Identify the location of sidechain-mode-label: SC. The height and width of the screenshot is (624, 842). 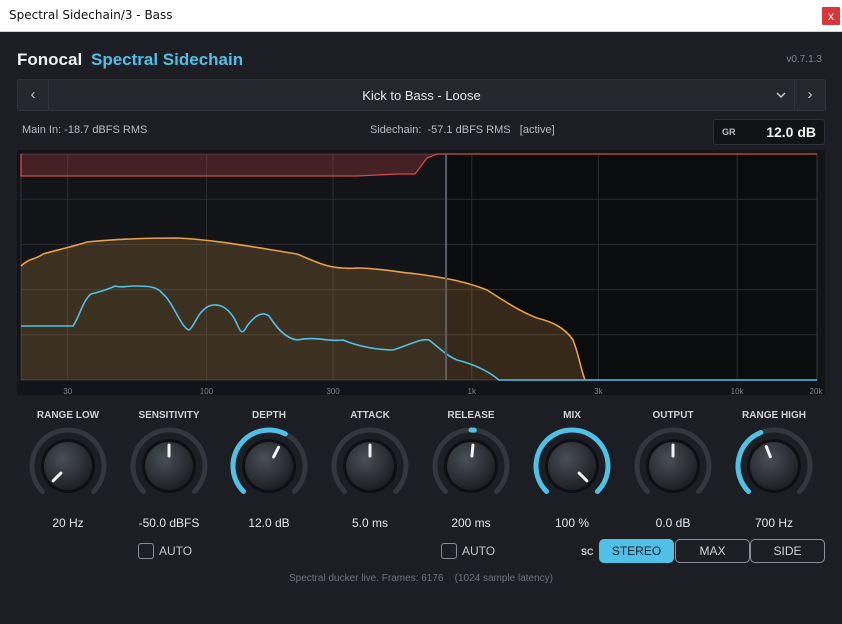
(587, 552).